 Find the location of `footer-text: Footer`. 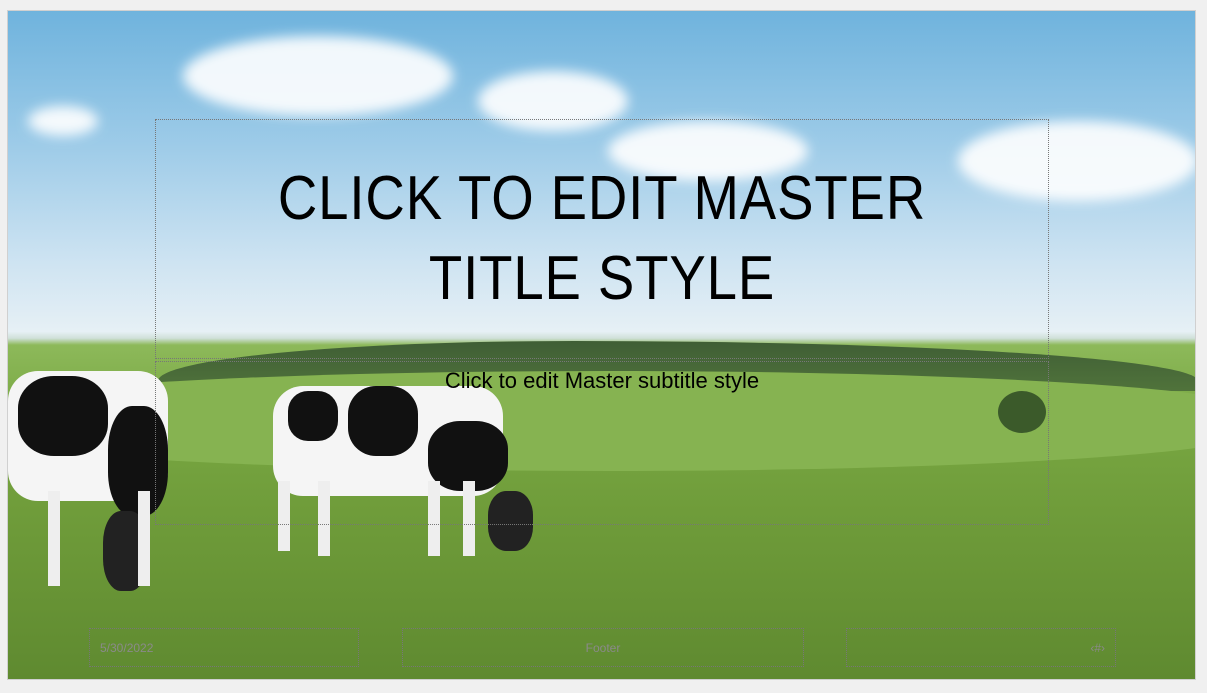

footer-text: Footer is located at coordinates (603, 647).